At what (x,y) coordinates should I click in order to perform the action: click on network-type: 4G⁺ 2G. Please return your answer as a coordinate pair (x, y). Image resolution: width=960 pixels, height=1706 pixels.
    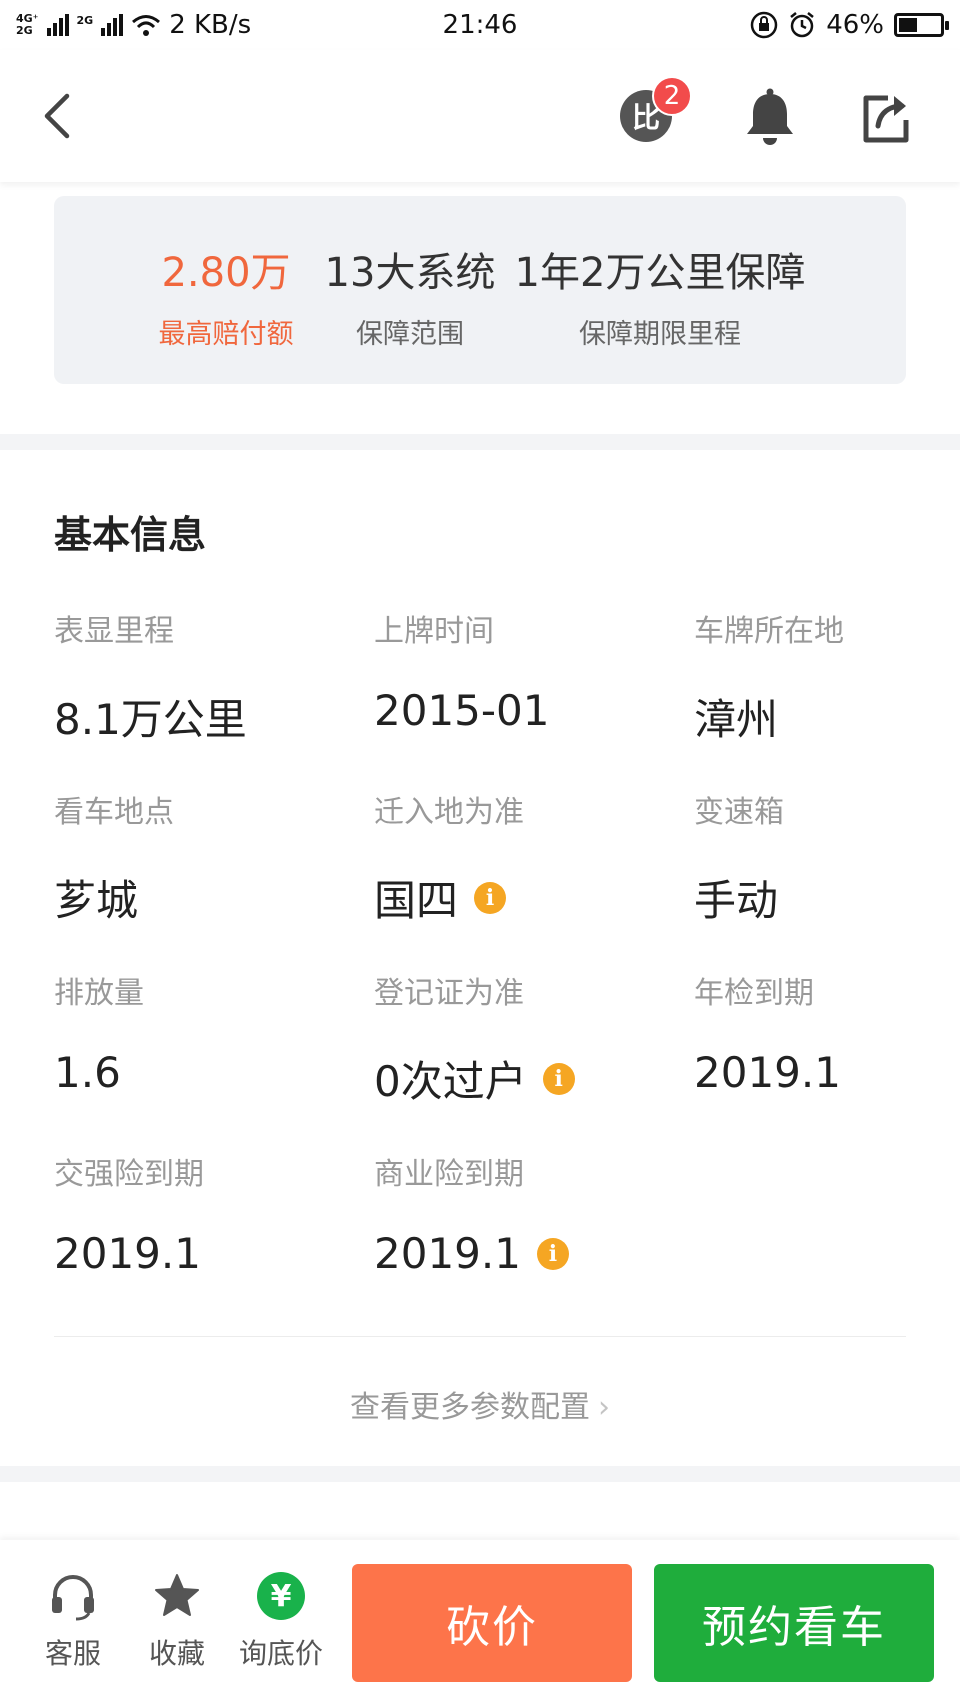
    Looking at the image, I should click on (27, 25).